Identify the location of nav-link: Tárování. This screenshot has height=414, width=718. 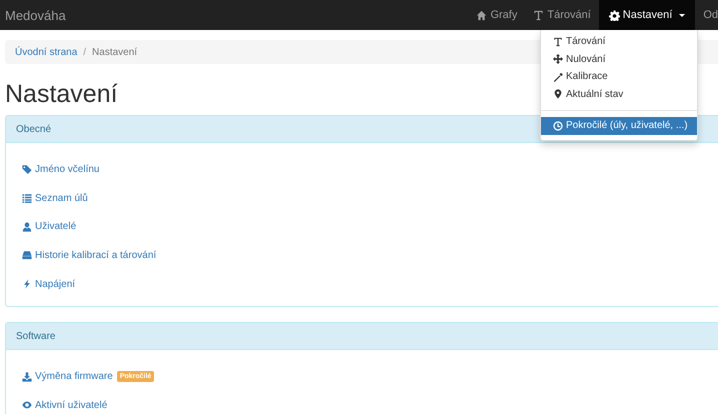
(562, 15).